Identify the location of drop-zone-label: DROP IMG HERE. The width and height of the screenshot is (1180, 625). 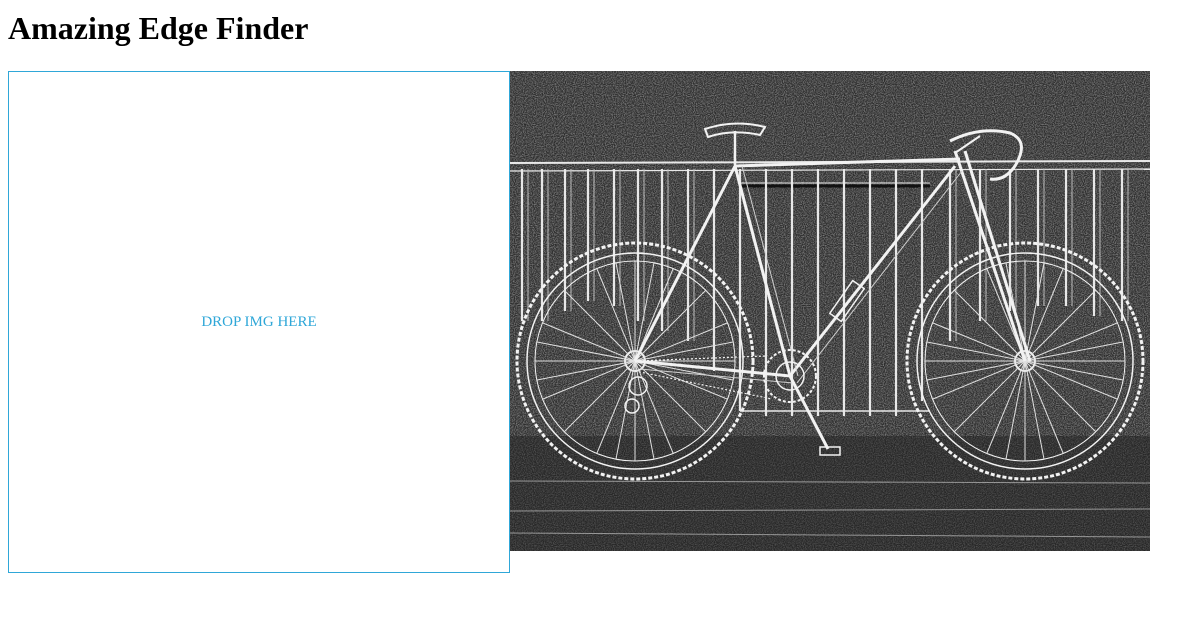
(259, 321).